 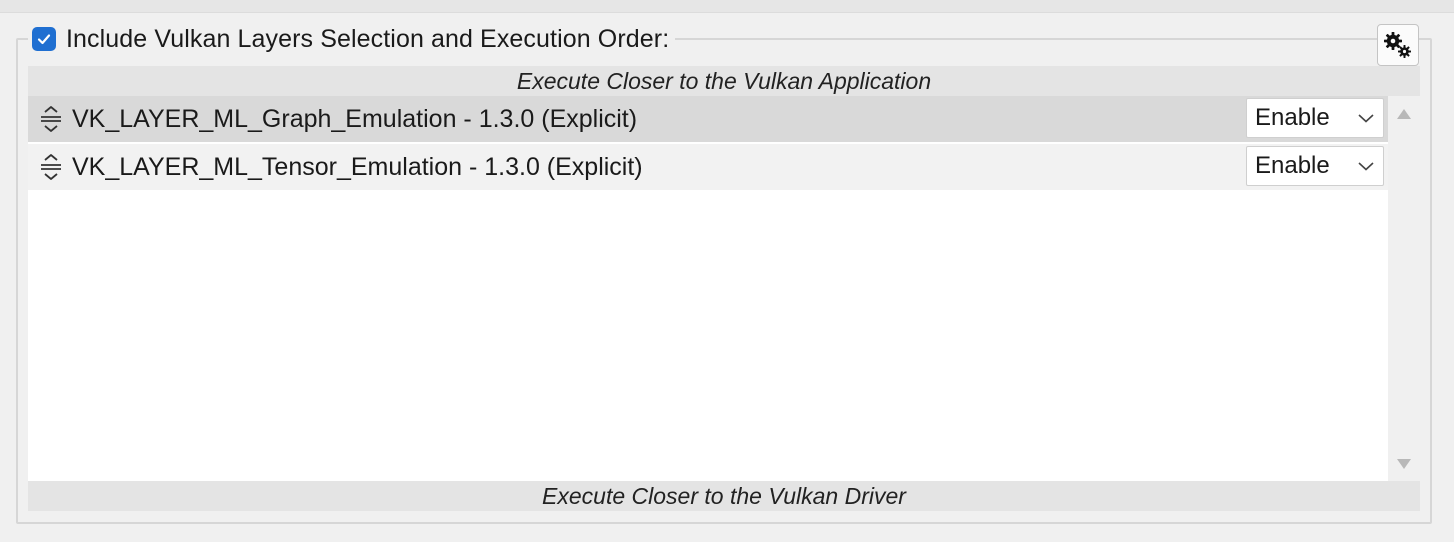 I want to click on scroll-up-button, so click(x=1404, y=114).